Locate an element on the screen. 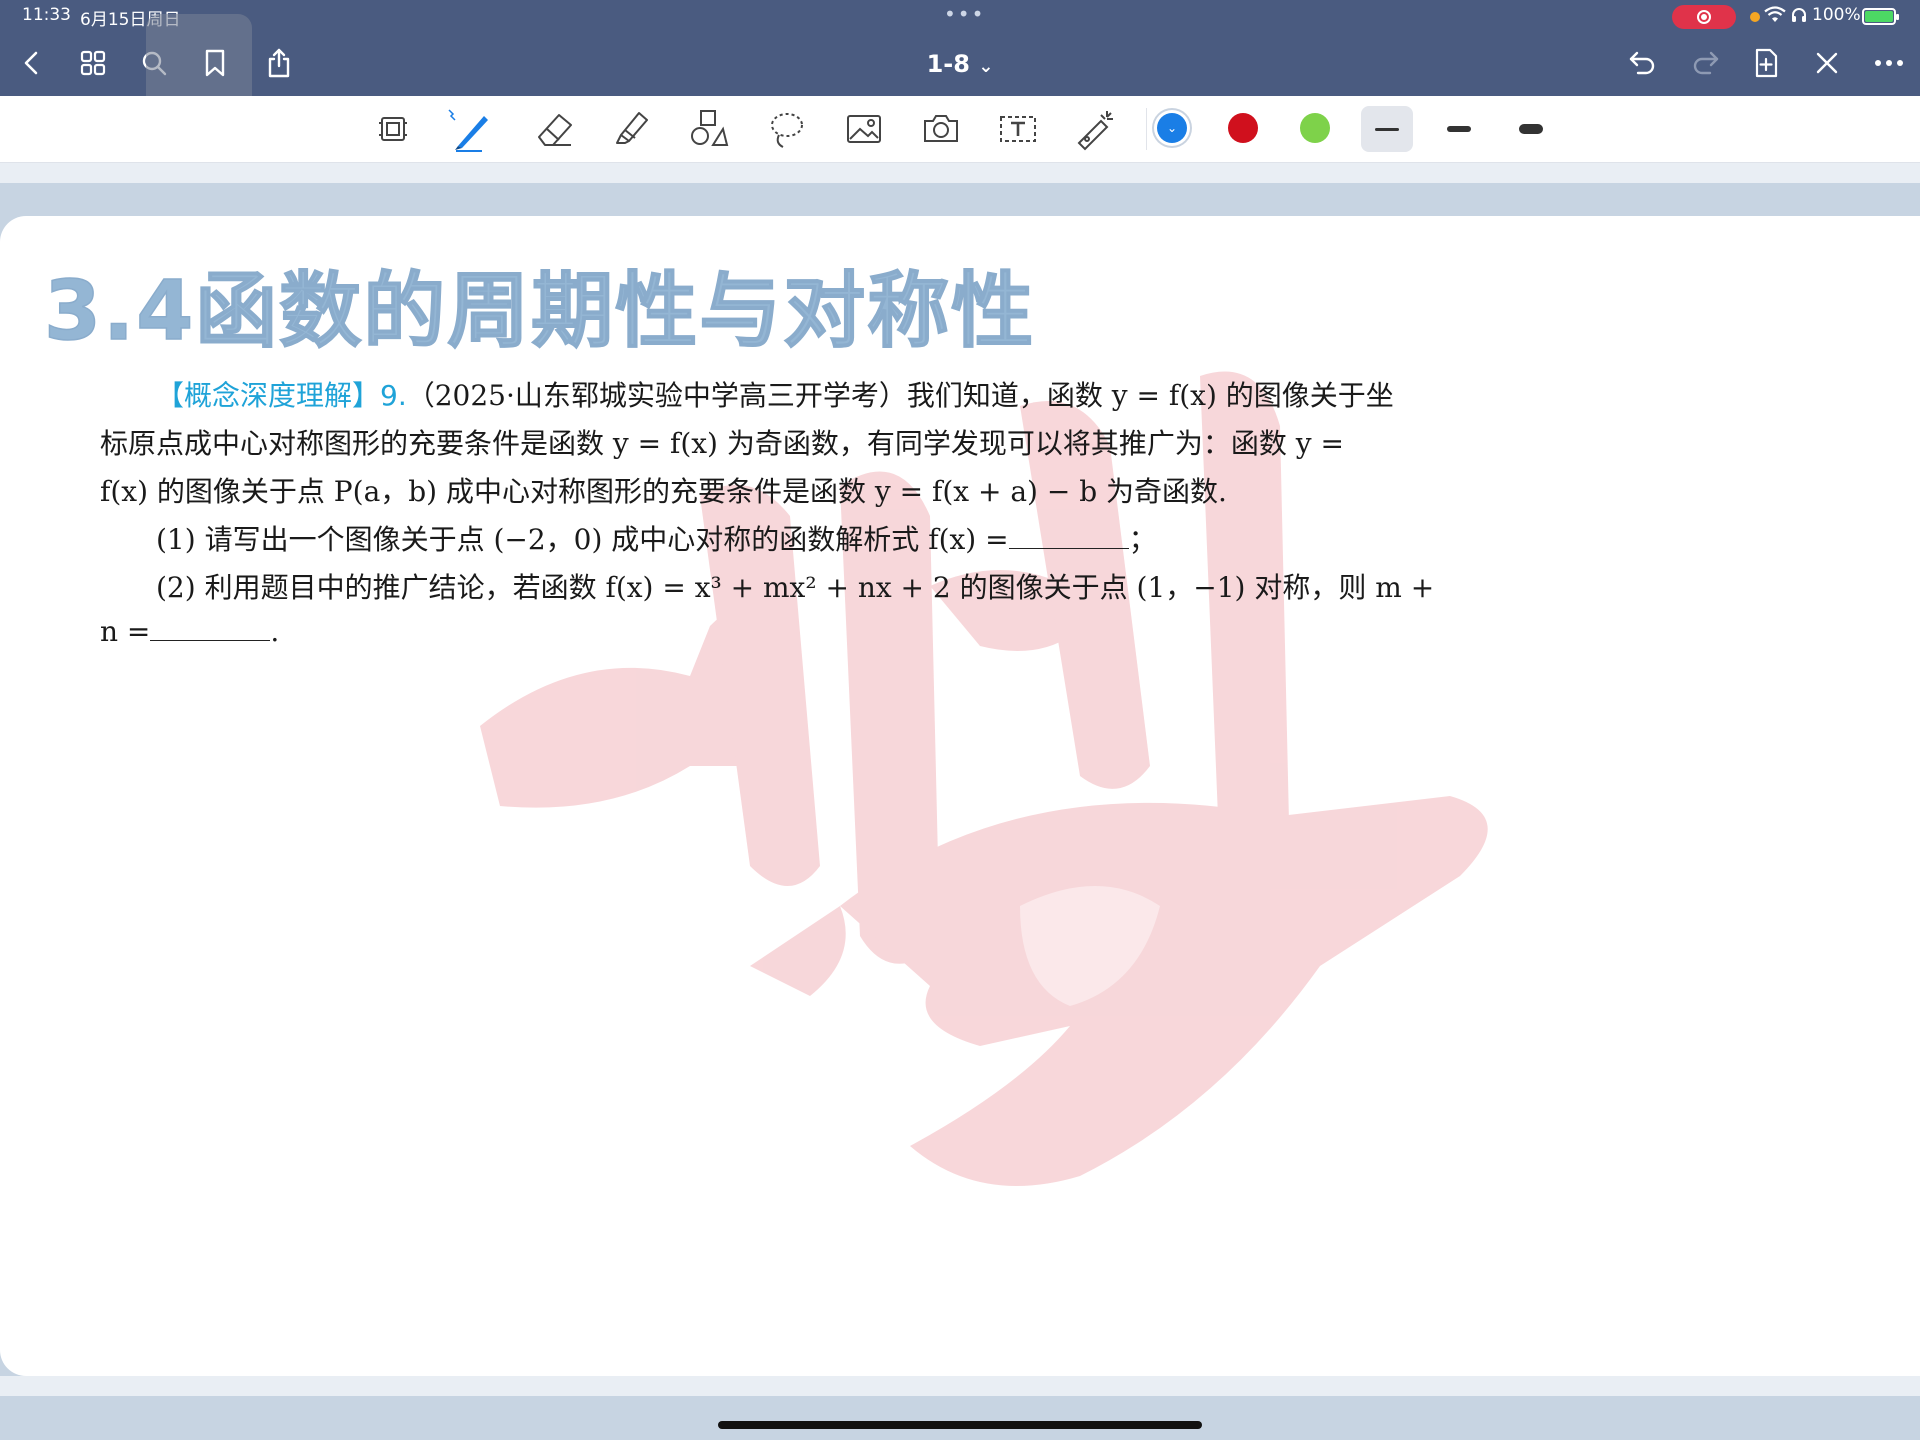 This screenshot has width=1920, height=1440. top-bar: 11:33 6月15日周日 ••• 100% 1-8 ⌄ is located at coordinates (960, 60).